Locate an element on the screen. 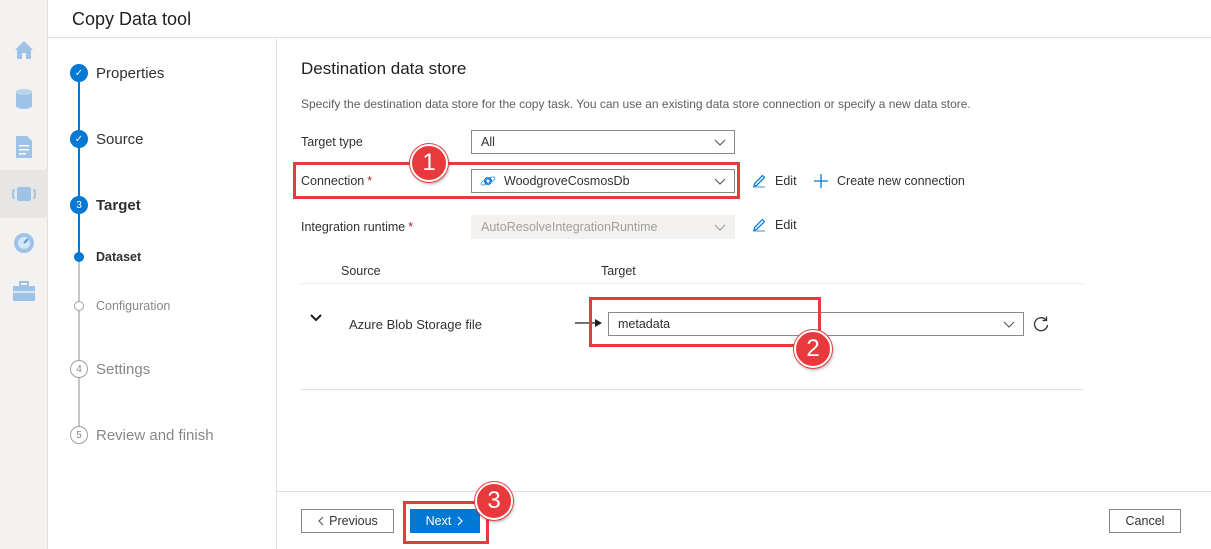 This screenshot has width=1211, height=549. footer-divider is located at coordinates (744, 491).